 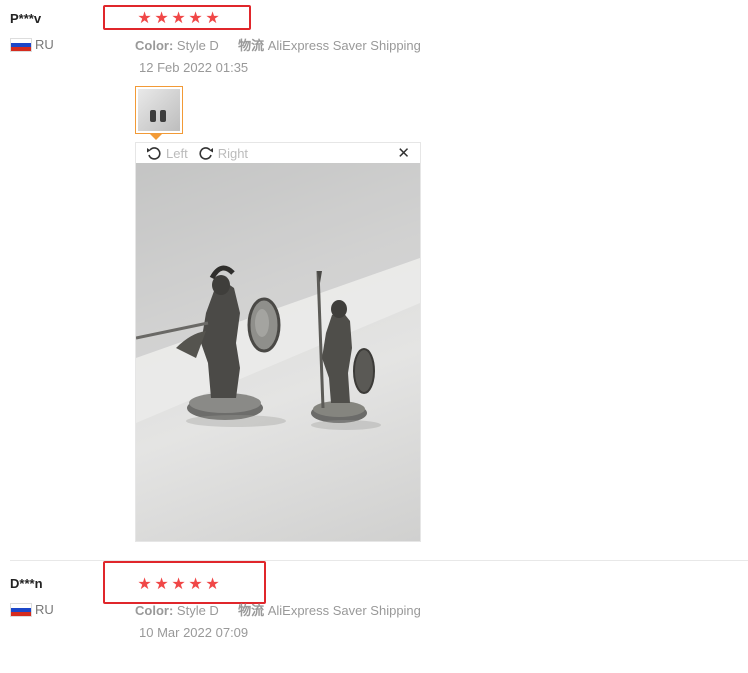 What do you see at coordinates (194, 67) in the screenshot?
I see `review-date: 12 Feb 2022 01:35` at bounding box center [194, 67].